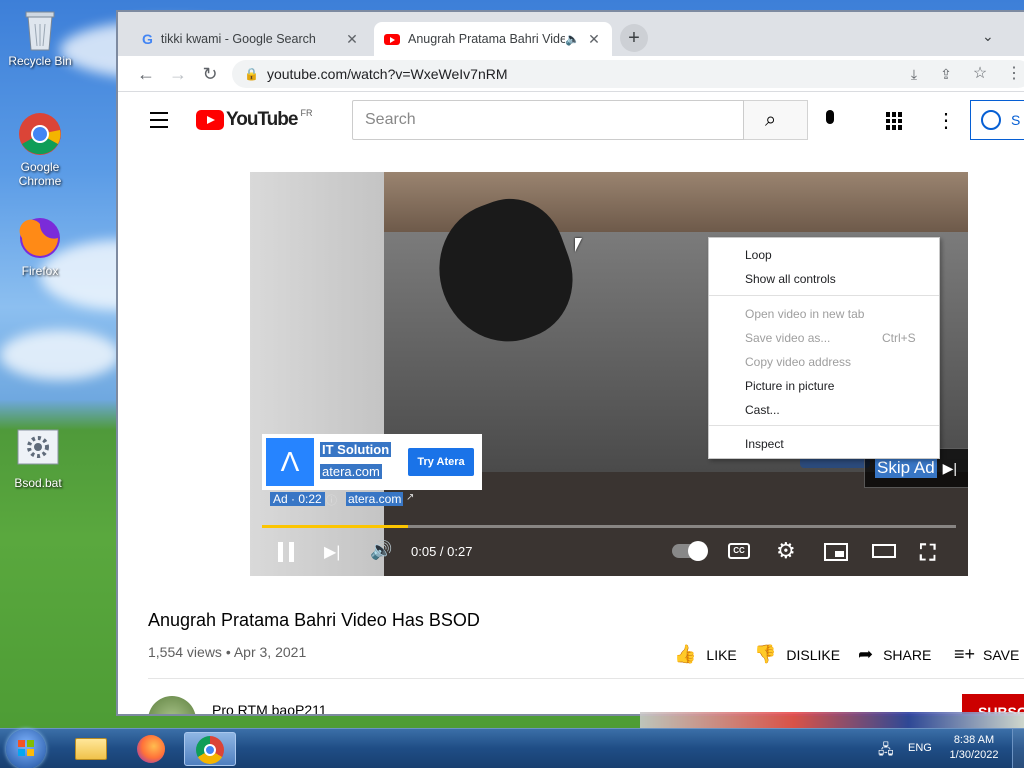 This screenshot has height=768, width=1024. Describe the element at coordinates (210, 74) in the screenshot. I see `reload-icon: ↻` at that location.